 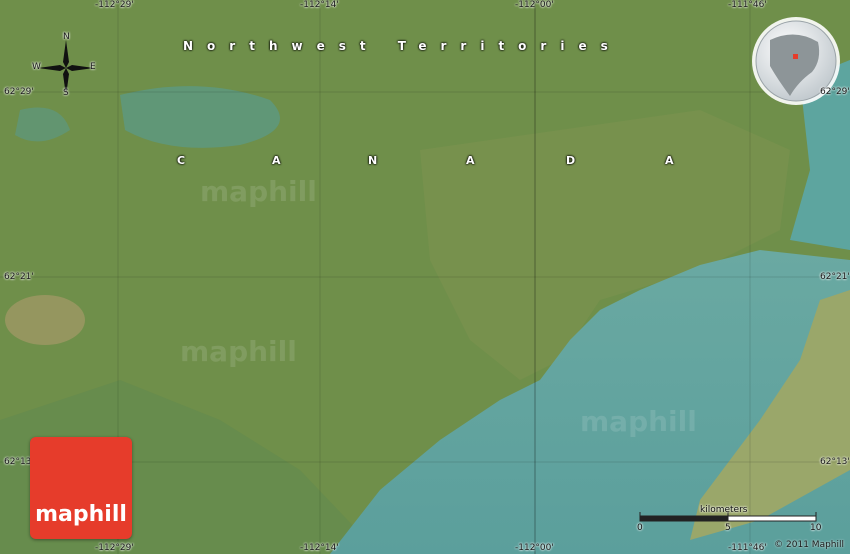 What do you see at coordinates (402, 46) in the screenshot?
I see `region-label: Northwest Territories` at bounding box center [402, 46].